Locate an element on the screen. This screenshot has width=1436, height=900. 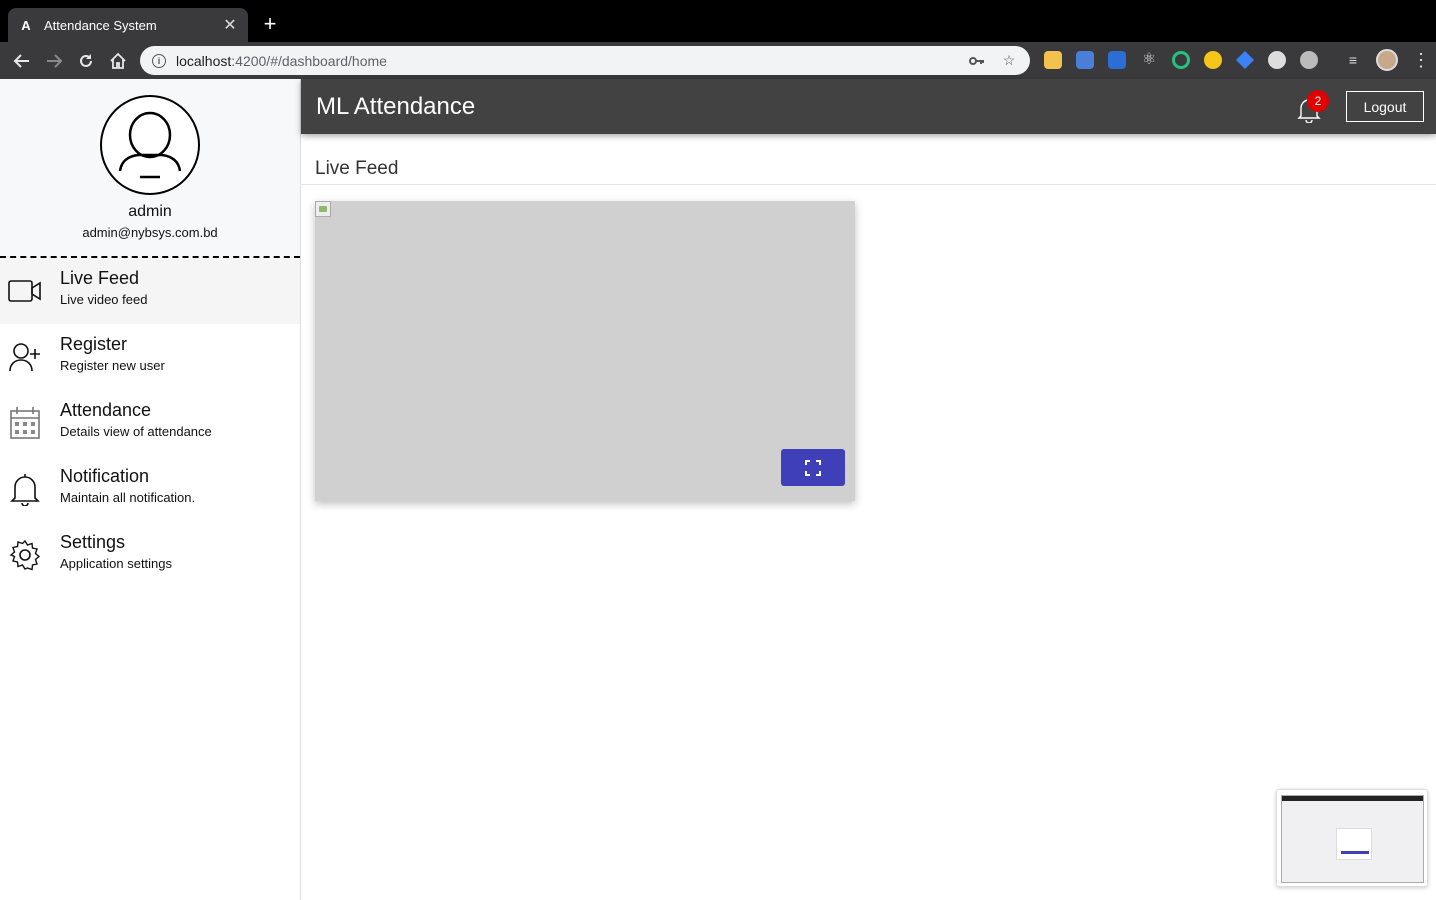
app-header: ML Attendance 2 Logout is located at coordinates (868, 106).